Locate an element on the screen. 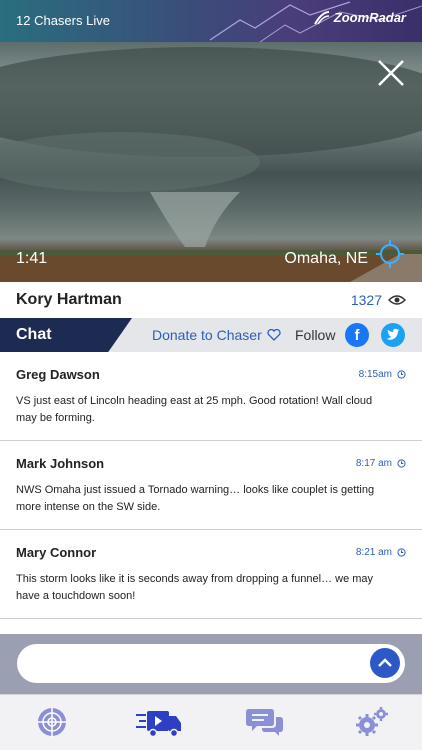 The height and width of the screenshot is (750, 422). close-icon is located at coordinates (391, 73).